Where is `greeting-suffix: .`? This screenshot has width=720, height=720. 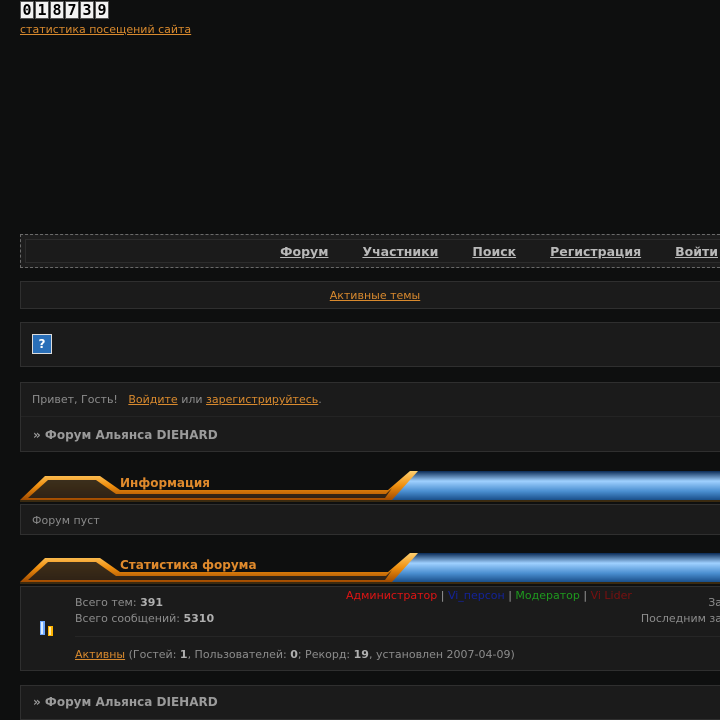 greeting-suffix: . is located at coordinates (320, 399).